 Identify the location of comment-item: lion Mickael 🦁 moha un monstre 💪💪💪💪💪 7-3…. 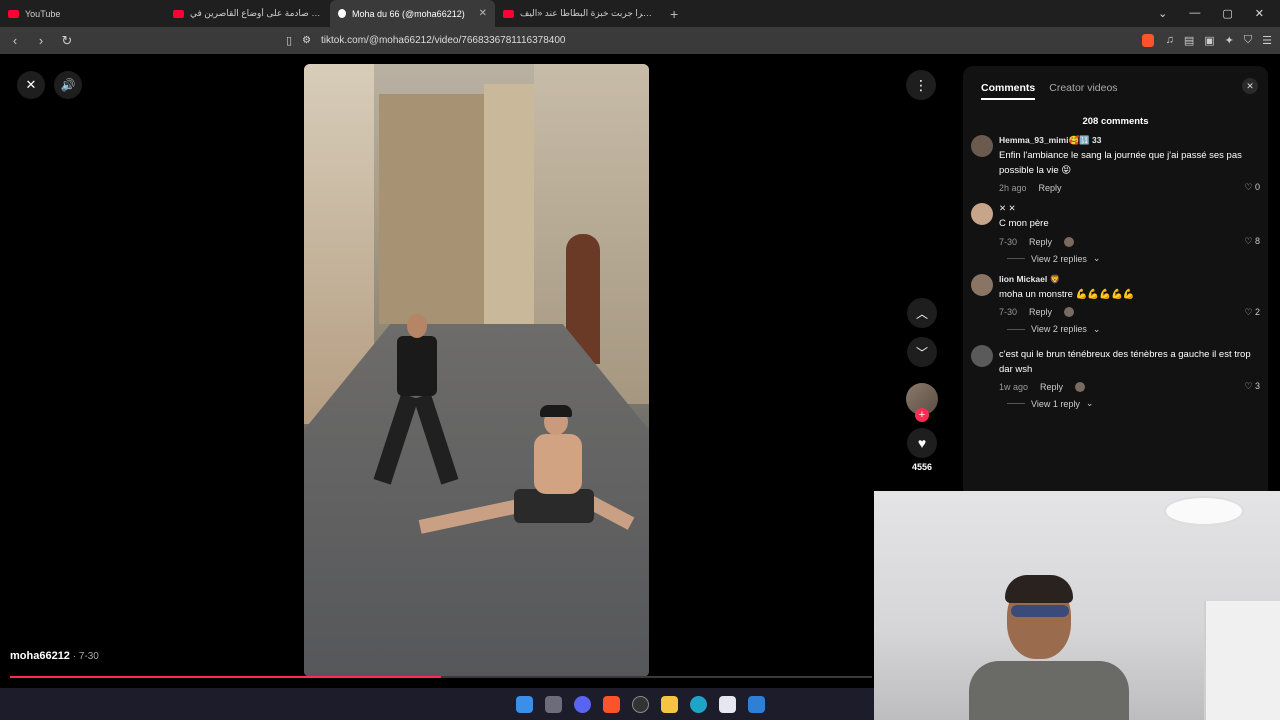
(1115, 296).